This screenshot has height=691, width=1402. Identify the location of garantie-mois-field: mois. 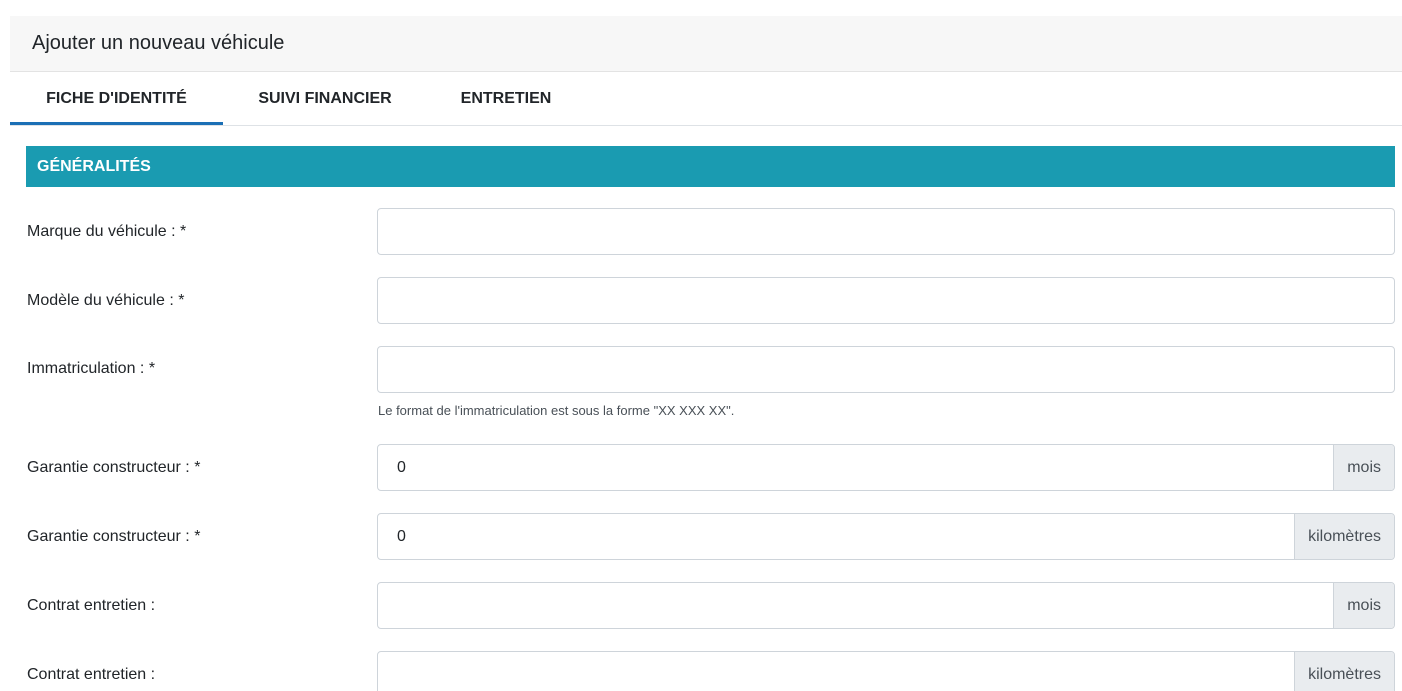
(886, 467).